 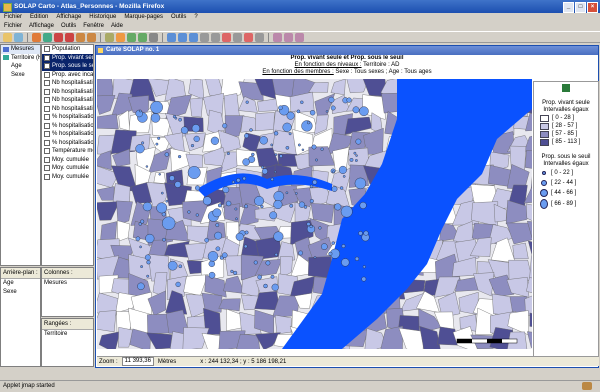 I want to click on table-icon, so click(x=131, y=37).